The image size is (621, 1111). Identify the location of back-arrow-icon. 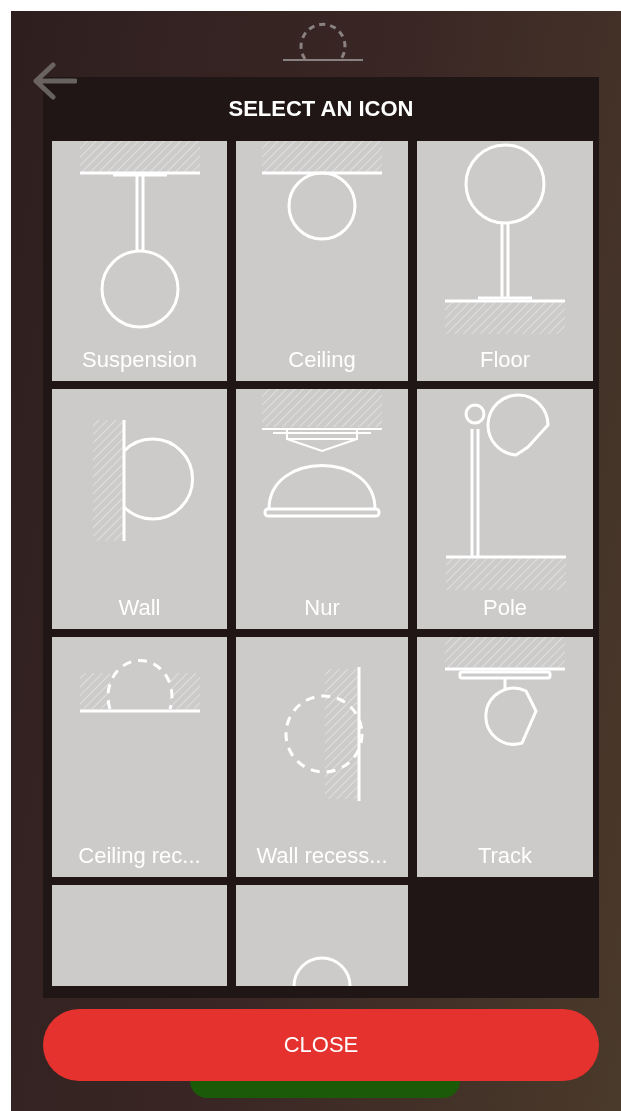
(54, 81).